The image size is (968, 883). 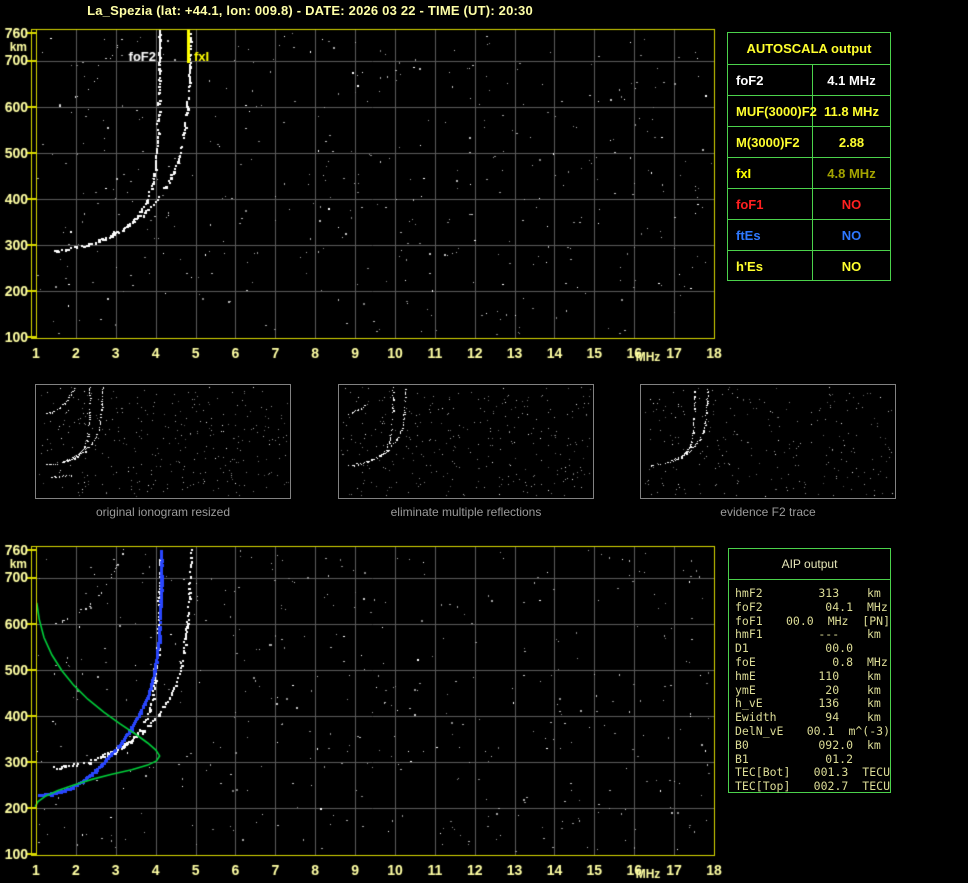 I want to click on row-value: 002.7, so click(x=831, y=786).